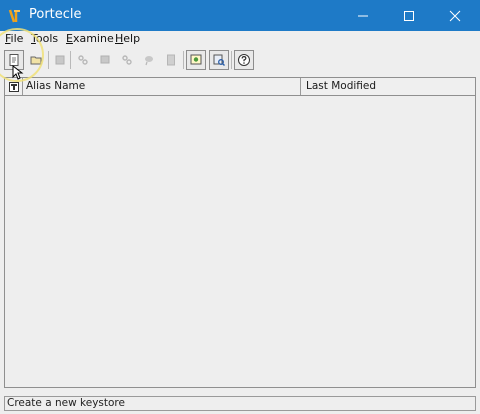  Describe the element at coordinates (240, 39) in the screenshot. I see `menu-bar: File Tools Examine Help` at that location.